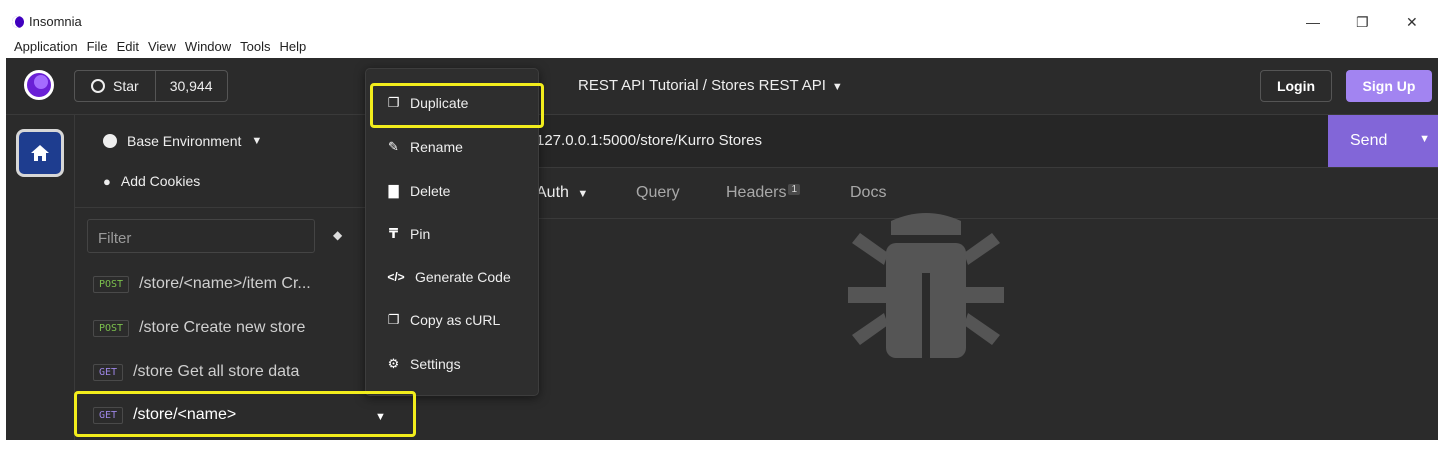  Describe the element at coordinates (98, 86) in the screenshot. I see `github-icon` at that location.